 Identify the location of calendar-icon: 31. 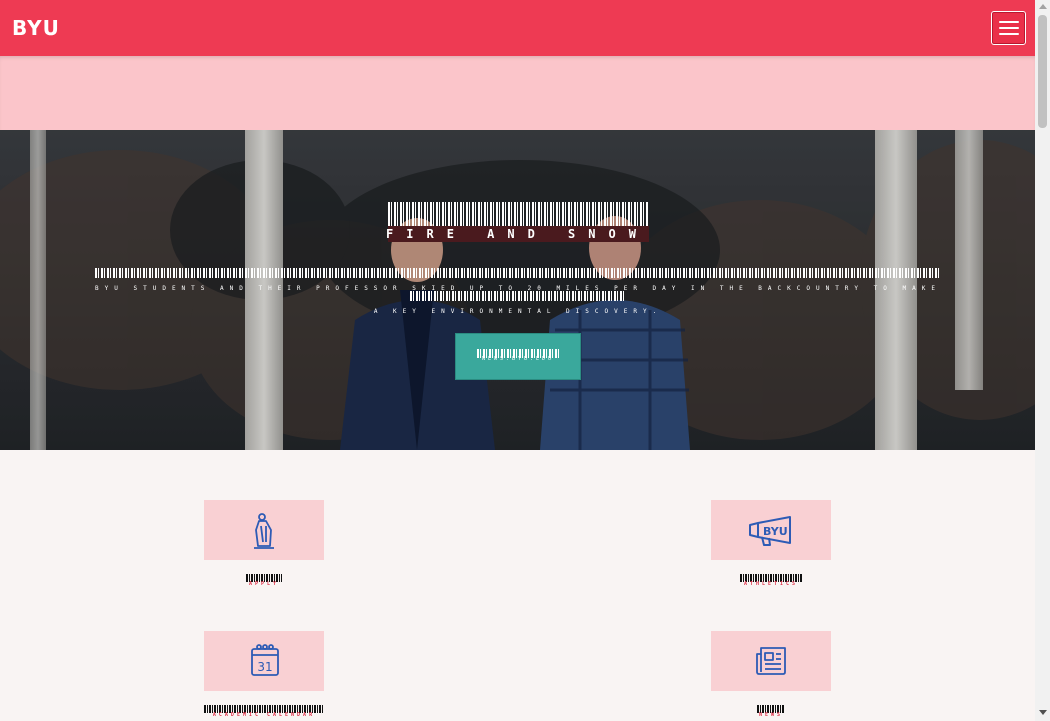
(265, 660).